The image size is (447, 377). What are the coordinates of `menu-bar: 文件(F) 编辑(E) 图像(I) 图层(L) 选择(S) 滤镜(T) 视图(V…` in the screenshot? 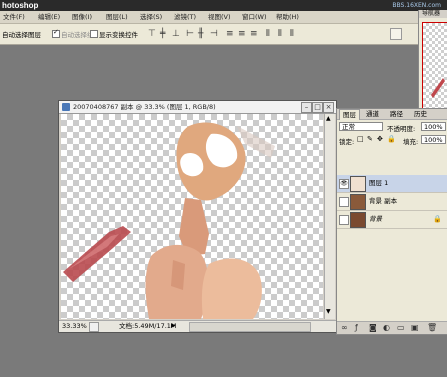 It's located at (223, 17).